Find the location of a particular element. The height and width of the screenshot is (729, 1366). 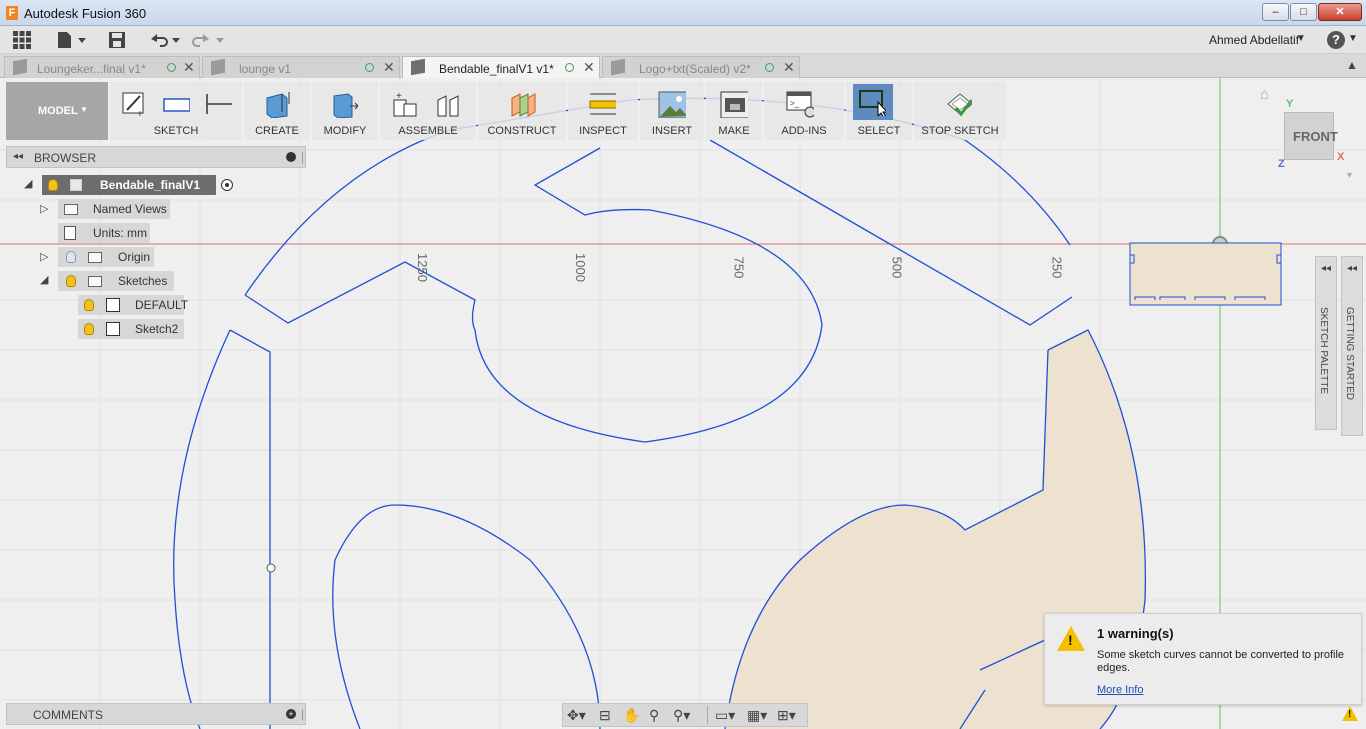

construct-menu: CONSTRUCT is located at coordinates (522, 131).